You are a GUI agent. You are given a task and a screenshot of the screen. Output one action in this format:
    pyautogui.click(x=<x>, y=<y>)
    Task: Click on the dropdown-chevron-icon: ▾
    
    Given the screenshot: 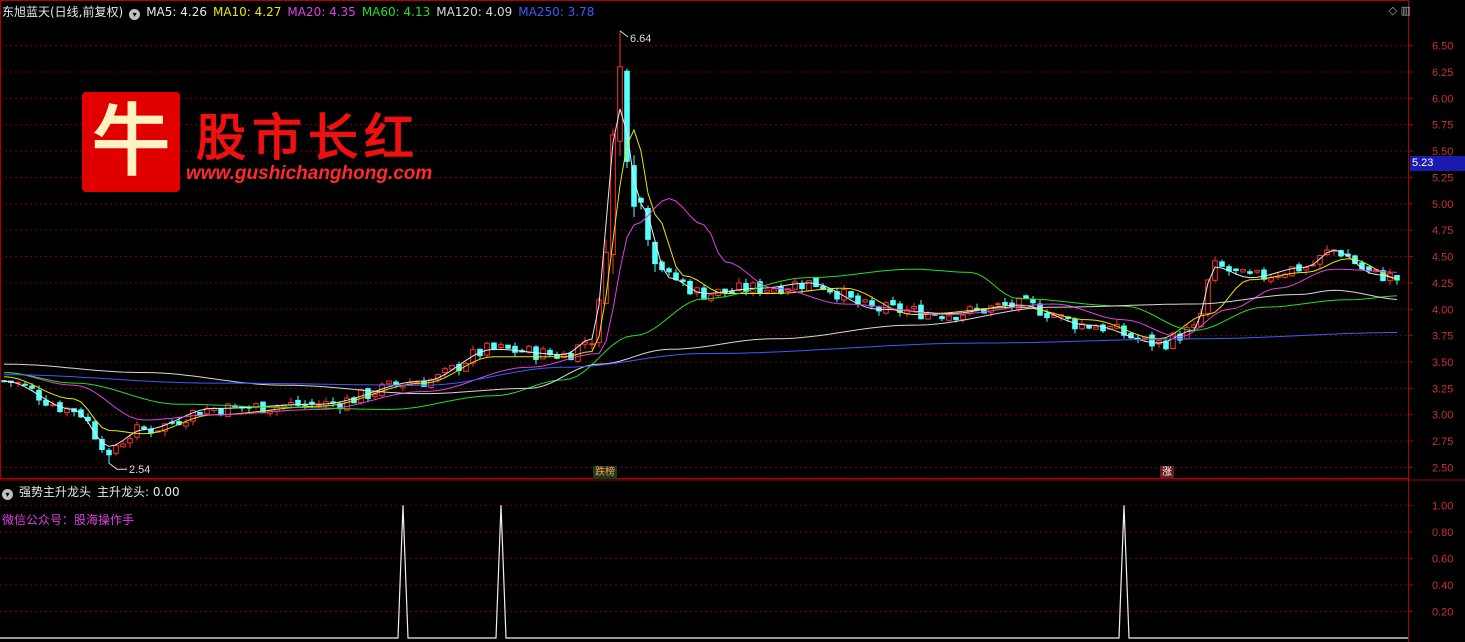 What is the action you would take?
    pyautogui.click(x=135, y=14)
    